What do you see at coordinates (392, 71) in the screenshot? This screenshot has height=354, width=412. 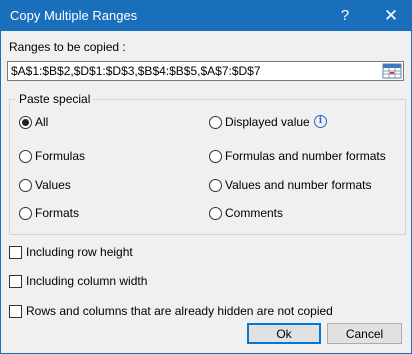 I see `range-select-icon` at bounding box center [392, 71].